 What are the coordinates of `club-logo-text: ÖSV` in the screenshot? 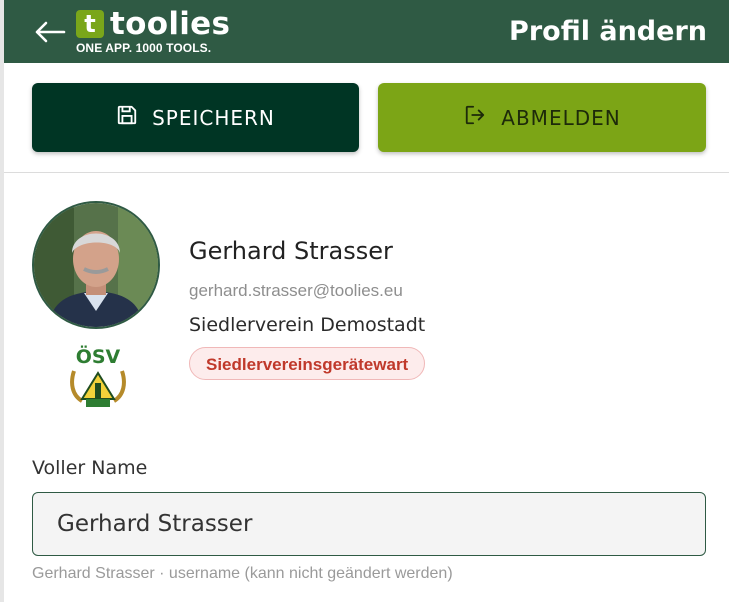 It's located at (98, 356).